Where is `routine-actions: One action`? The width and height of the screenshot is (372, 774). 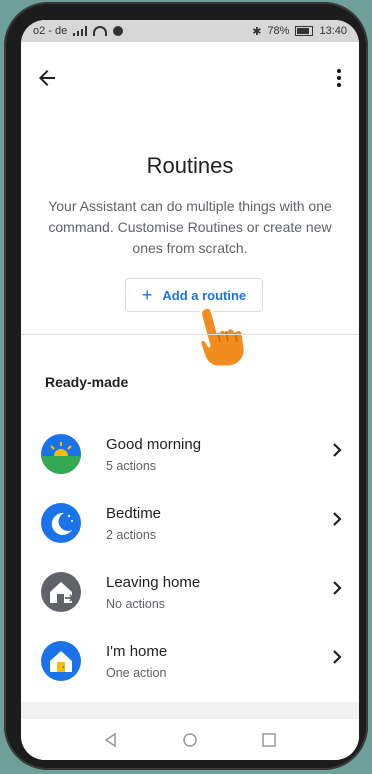 routine-actions: One action is located at coordinates (136, 673).